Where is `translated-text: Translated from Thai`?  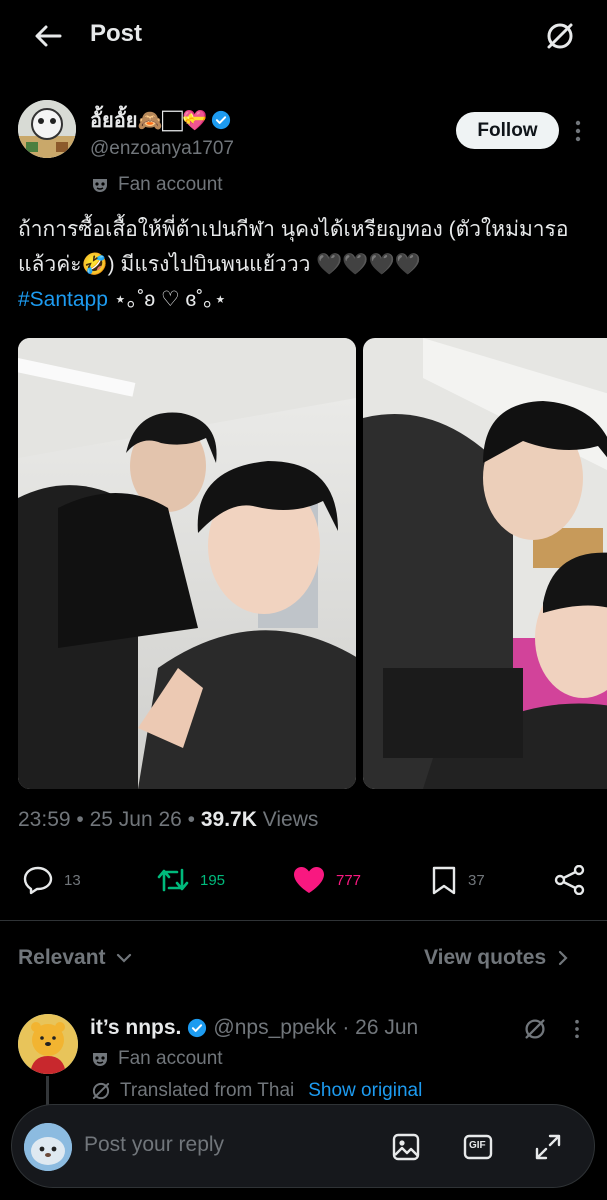
translated-text: Translated from Thai is located at coordinates (207, 1090).